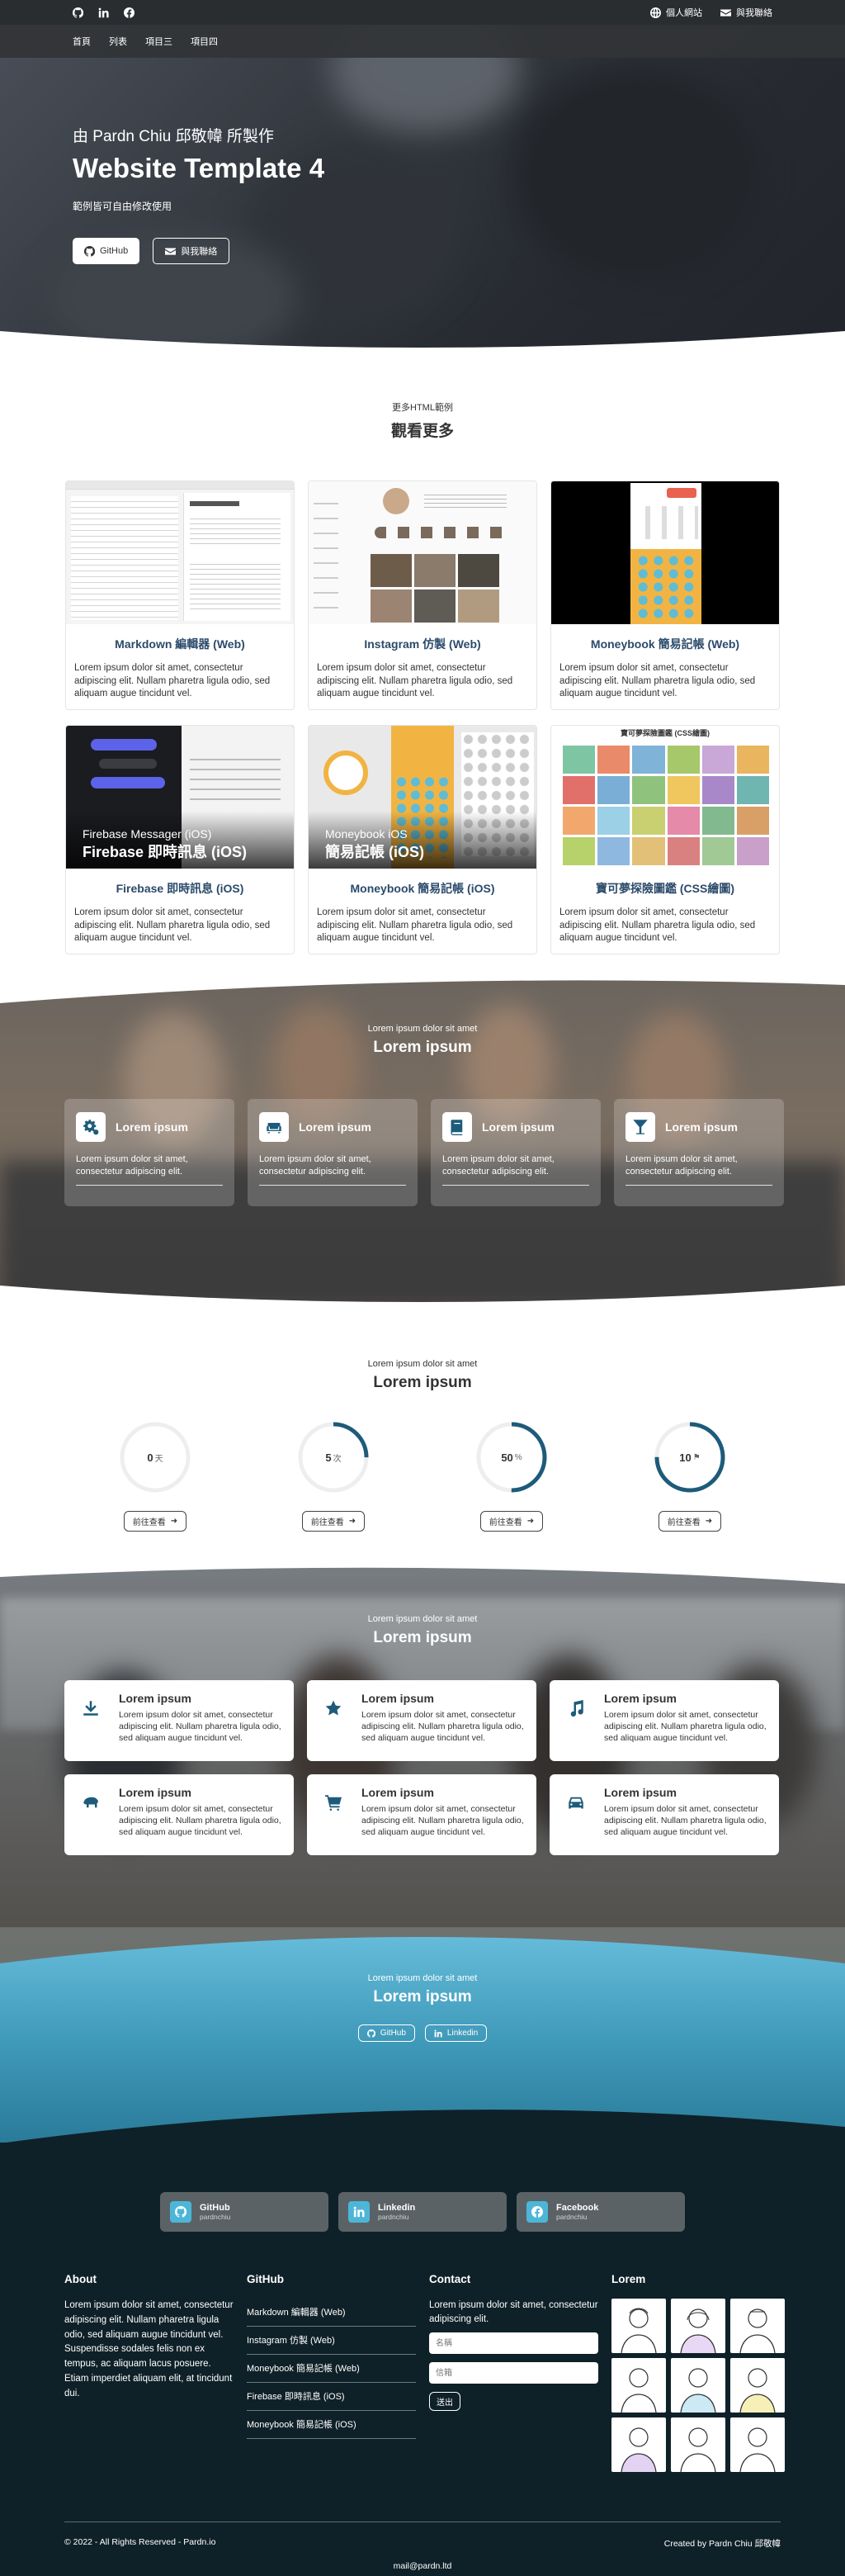 Image resolution: width=845 pixels, height=2576 pixels. What do you see at coordinates (333, 1476) in the screenshot?
I see `progress-item: 5次 前往查看 ➜` at bounding box center [333, 1476].